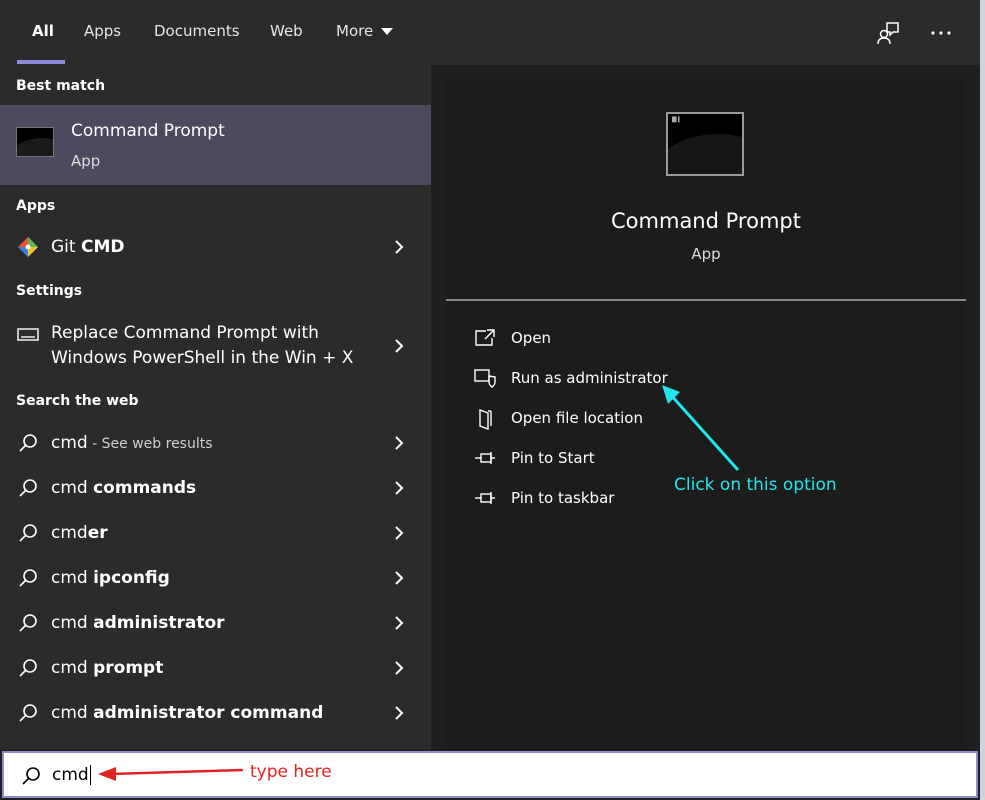 This screenshot has height=800, width=985. What do you see at coordinates (982, 400) in the screenshot?
I see `window-edge` at bounding box center [982, 400].